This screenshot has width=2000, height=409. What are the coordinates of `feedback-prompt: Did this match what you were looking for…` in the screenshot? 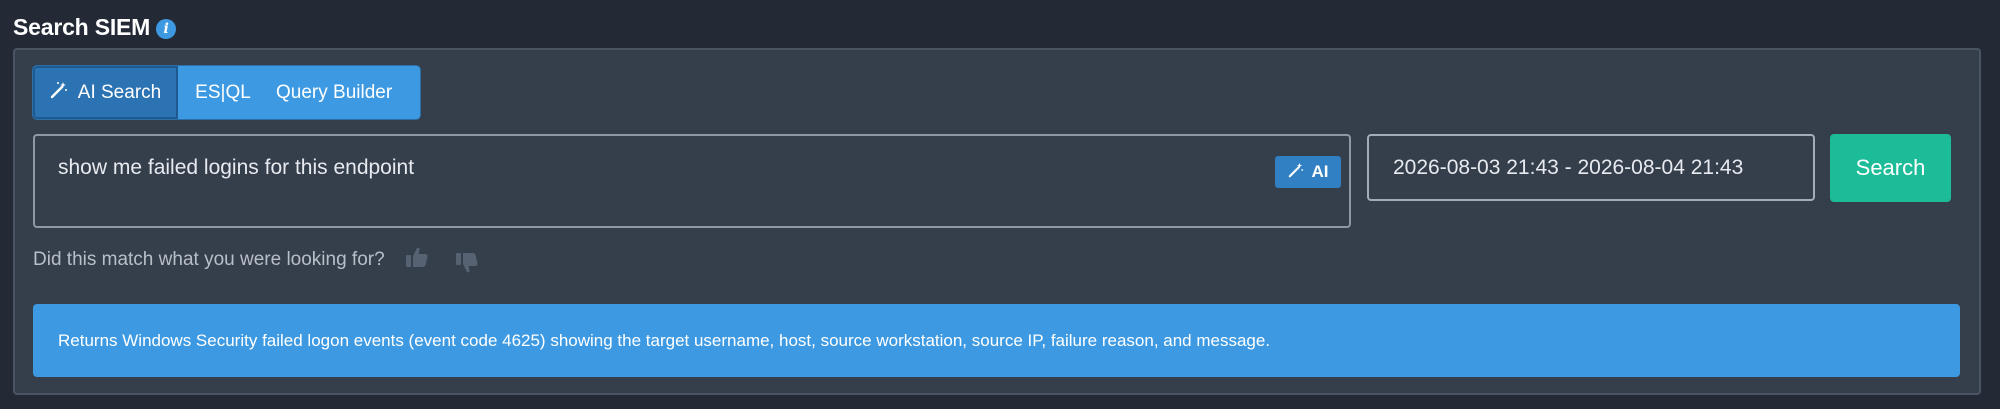 It's located at (209, 259).